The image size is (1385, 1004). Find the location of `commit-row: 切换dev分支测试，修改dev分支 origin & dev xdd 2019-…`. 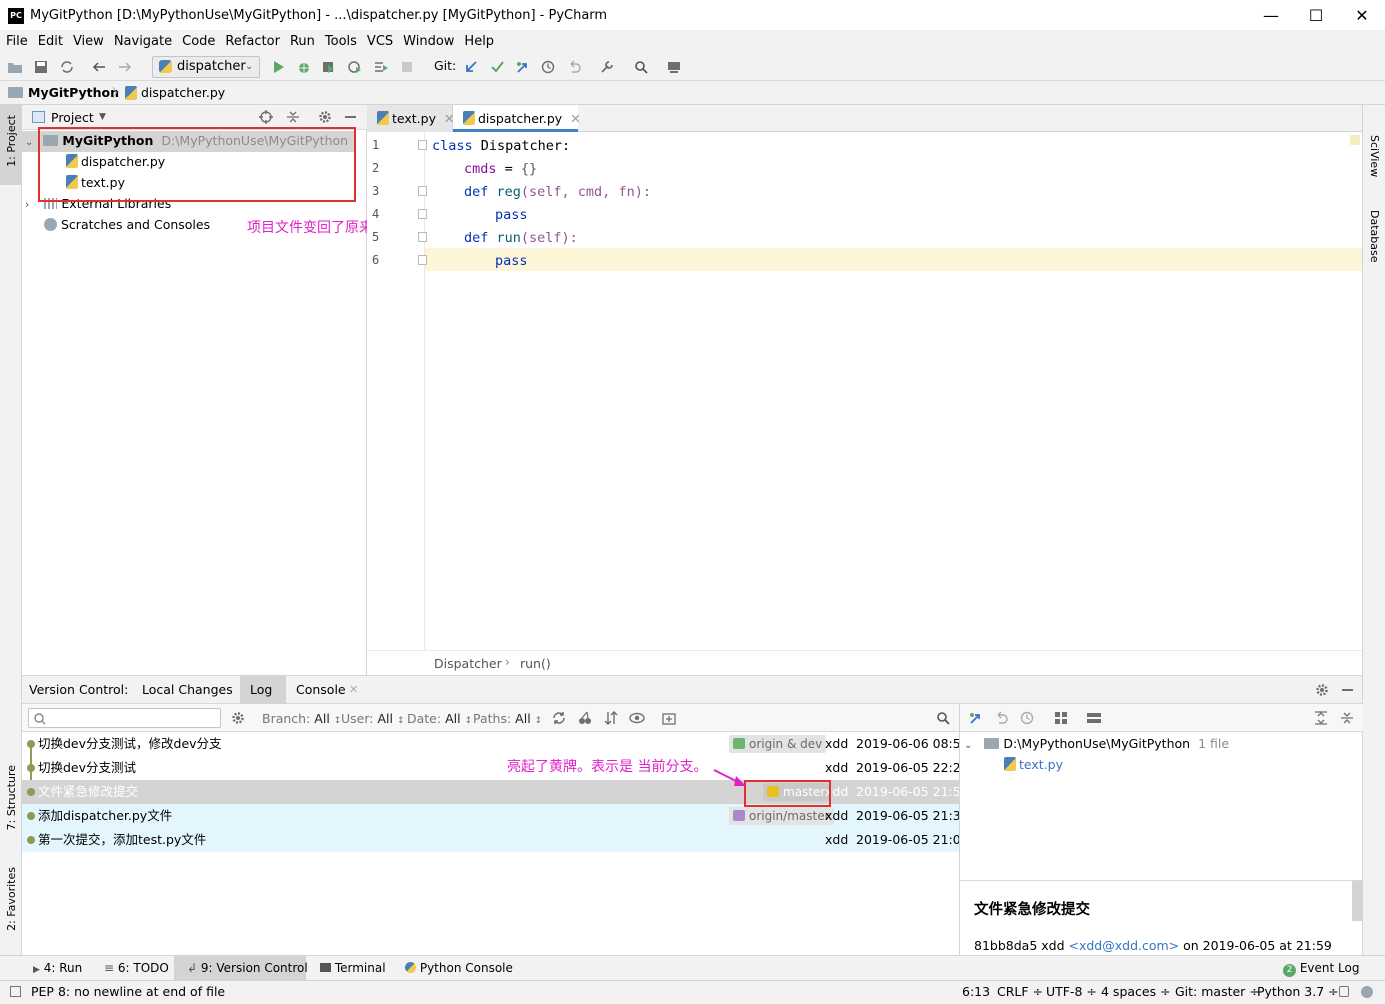

commit-row: 切换dev分支测试，修改dev分支 origin & dev xdd 2019-… is located at coordinates (495, 744).